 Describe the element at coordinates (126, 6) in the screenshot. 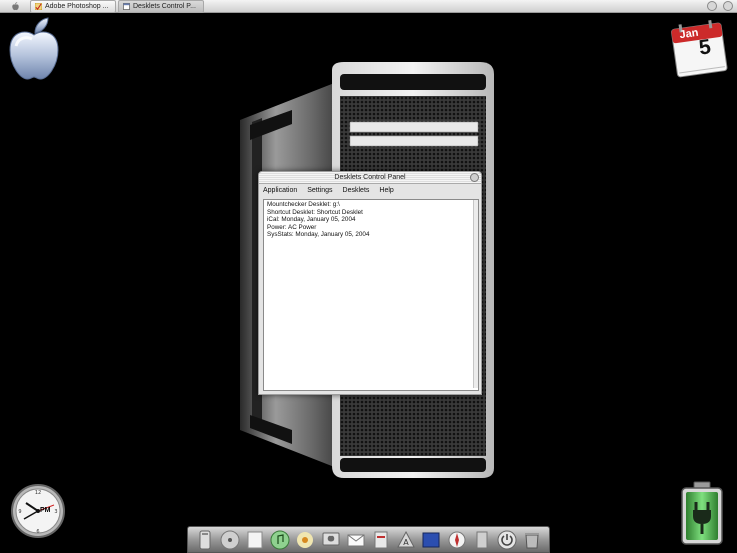

I see `window-icon` at that location.